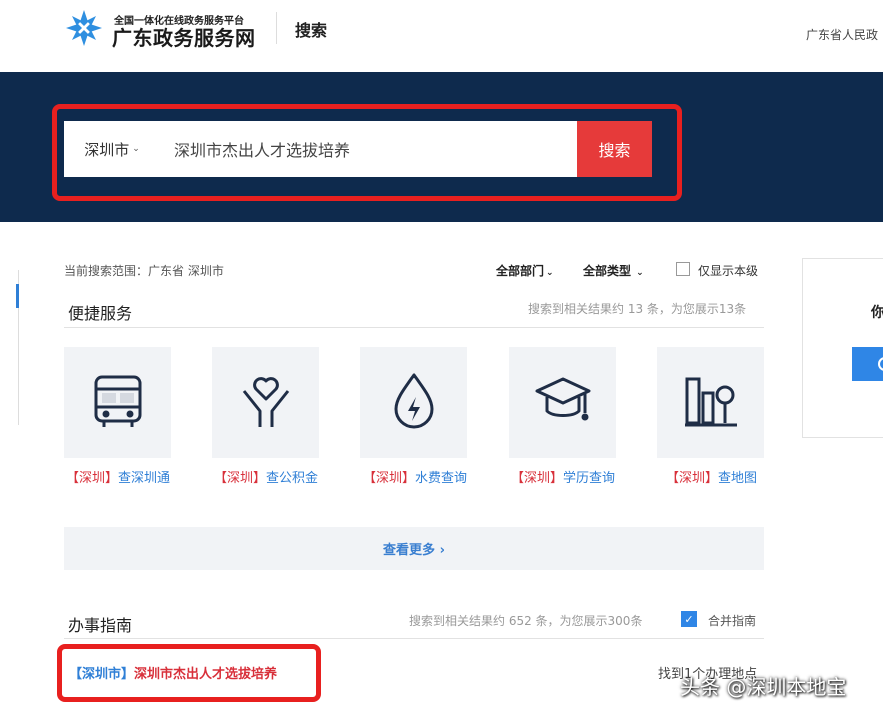 Image resolution: width=883 pixels, height=714 pixels. What do you see at coordinates (311, 30) in the screenshot?
I see `page-title: 搜索` at bounding box center [311, 30].